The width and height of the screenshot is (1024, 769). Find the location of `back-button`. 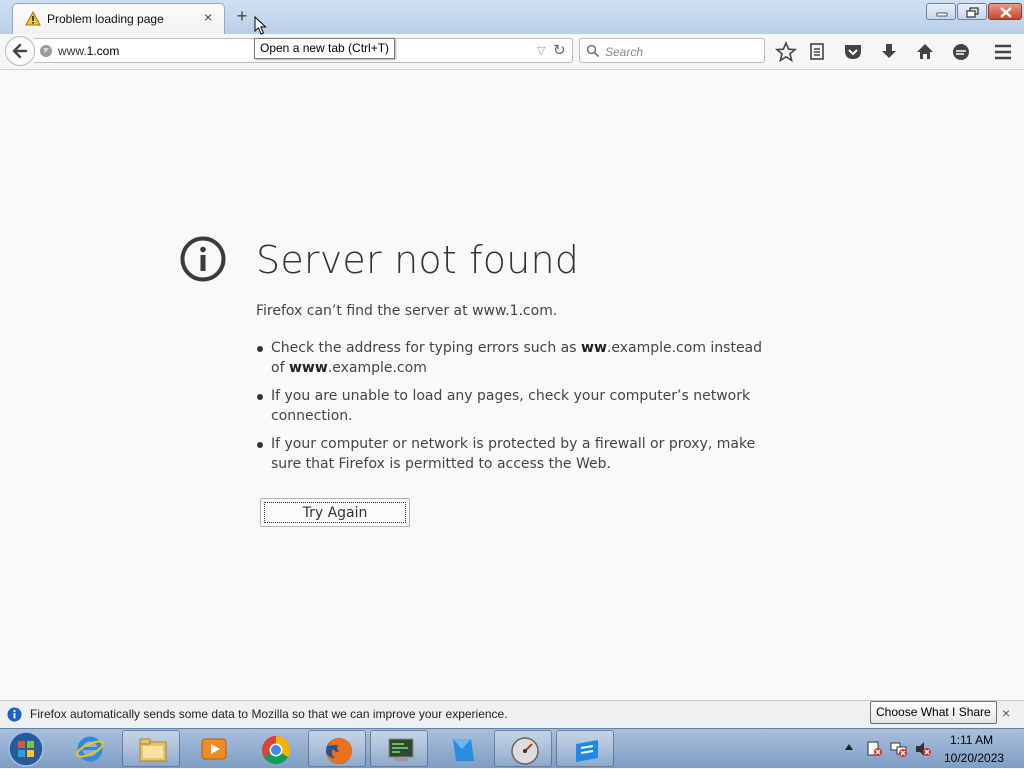

back-button is located at coordinates (20, 51).